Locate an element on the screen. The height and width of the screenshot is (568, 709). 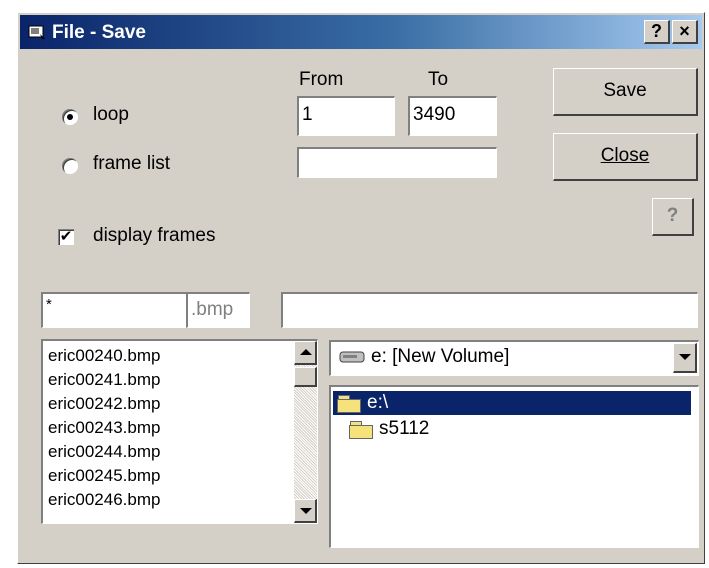
display-frames-label: display frames is located at coordinates (154, 235).